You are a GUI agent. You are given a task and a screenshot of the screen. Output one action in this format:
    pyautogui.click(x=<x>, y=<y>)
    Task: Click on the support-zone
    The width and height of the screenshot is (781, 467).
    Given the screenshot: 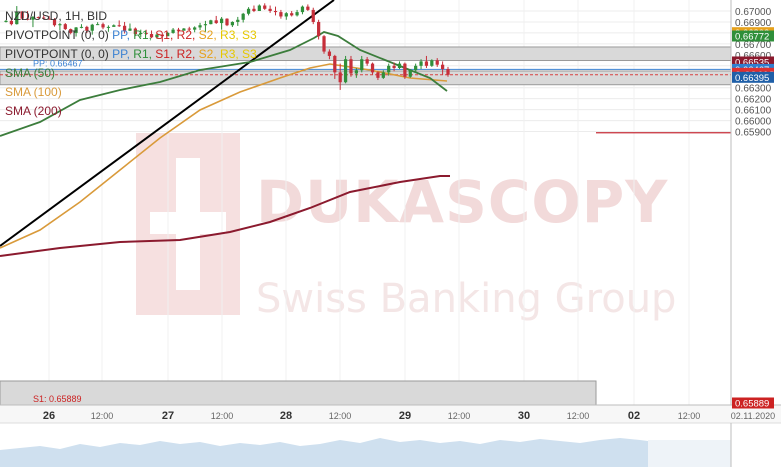 What is the action you would take?
    pyautogui.click(x=298, y=393)
    